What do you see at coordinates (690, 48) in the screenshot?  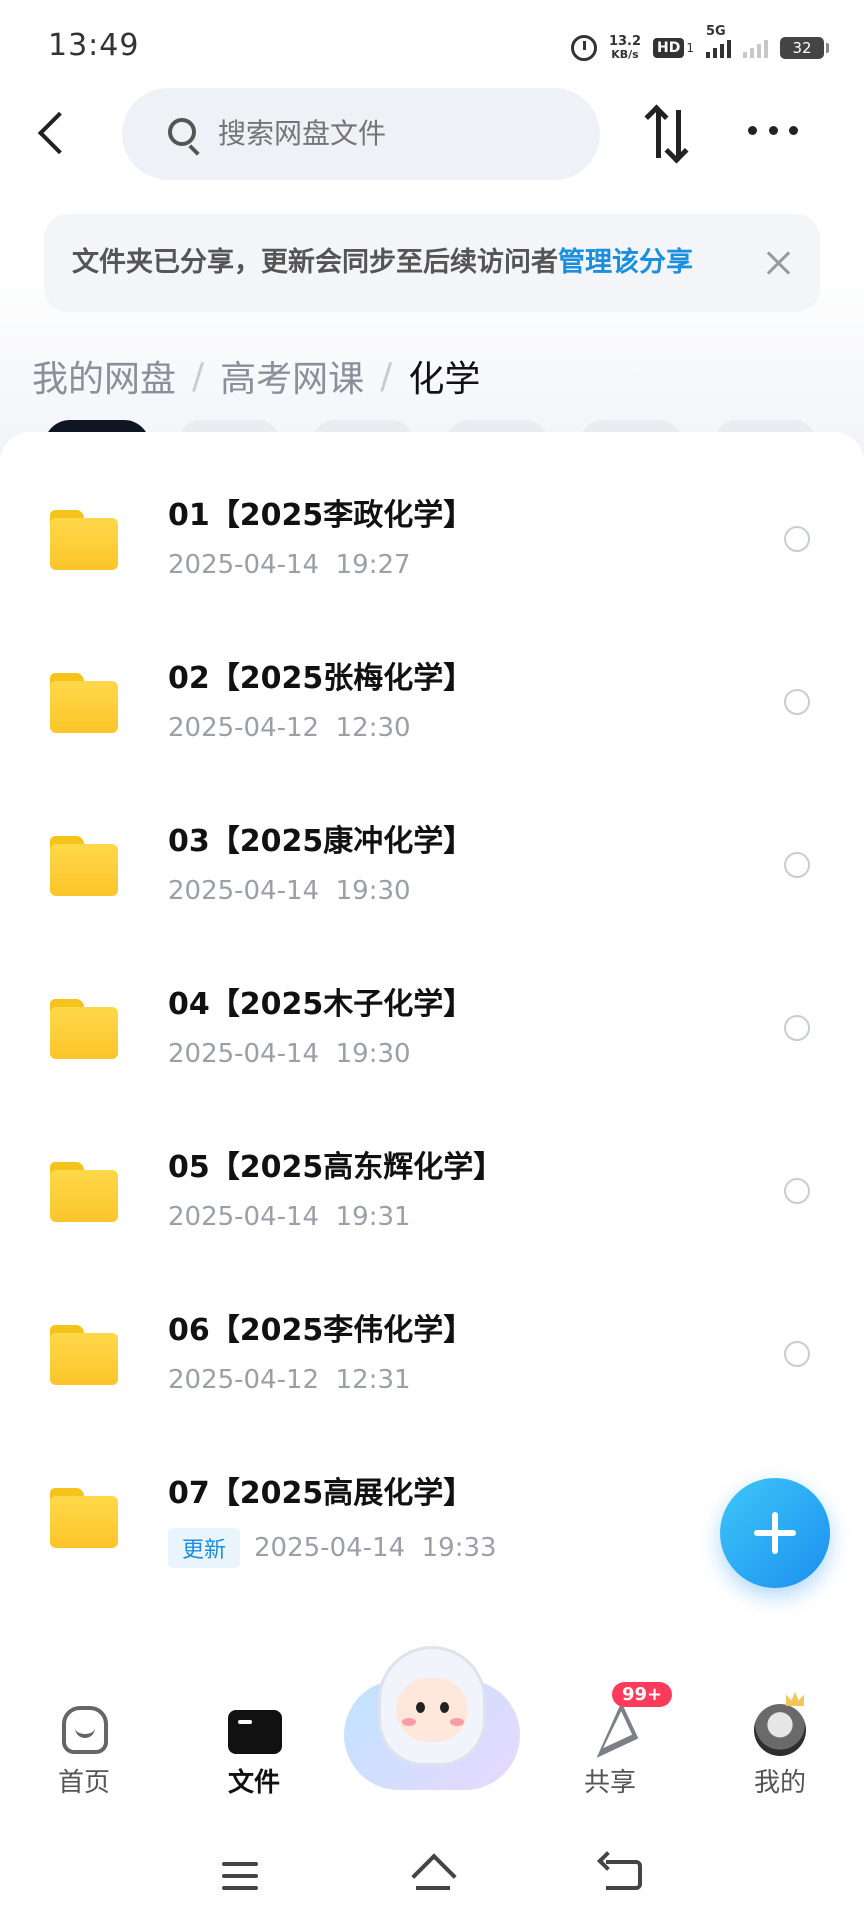 I see `sim-label: 1` at bounding box center [690, 48].